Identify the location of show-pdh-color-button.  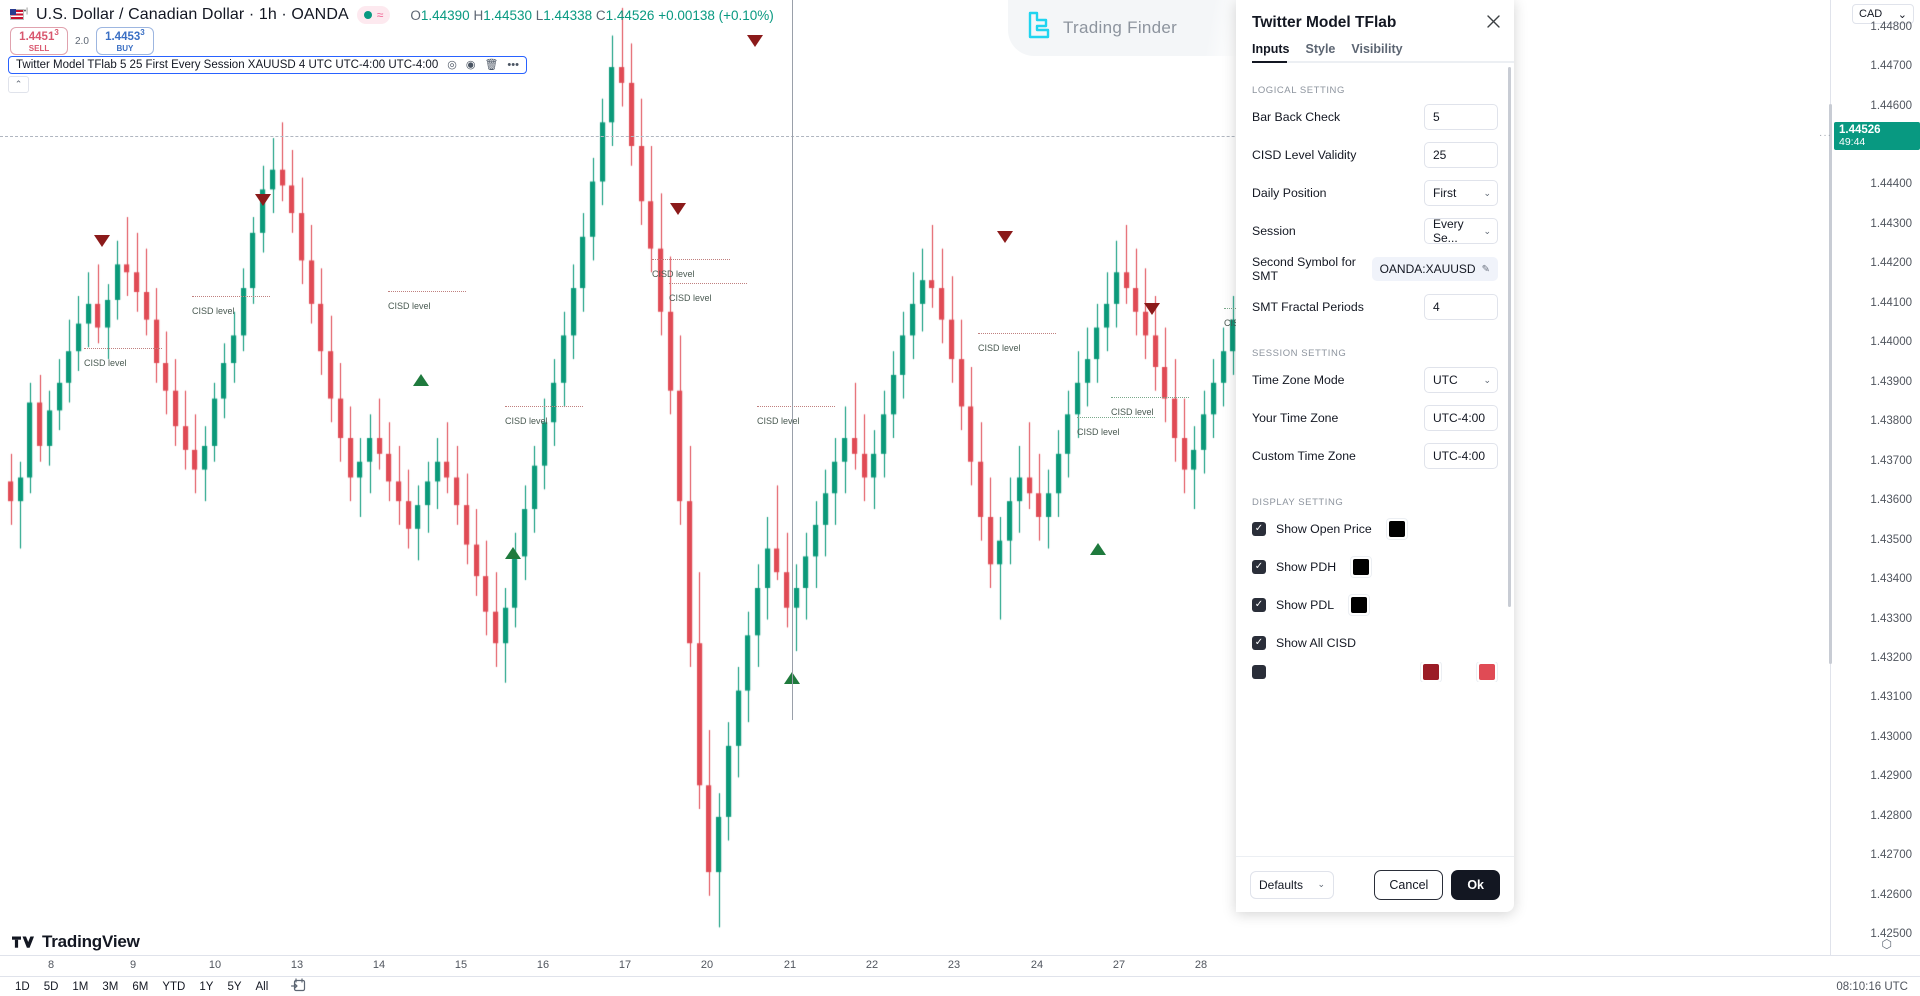
(1361, 567).